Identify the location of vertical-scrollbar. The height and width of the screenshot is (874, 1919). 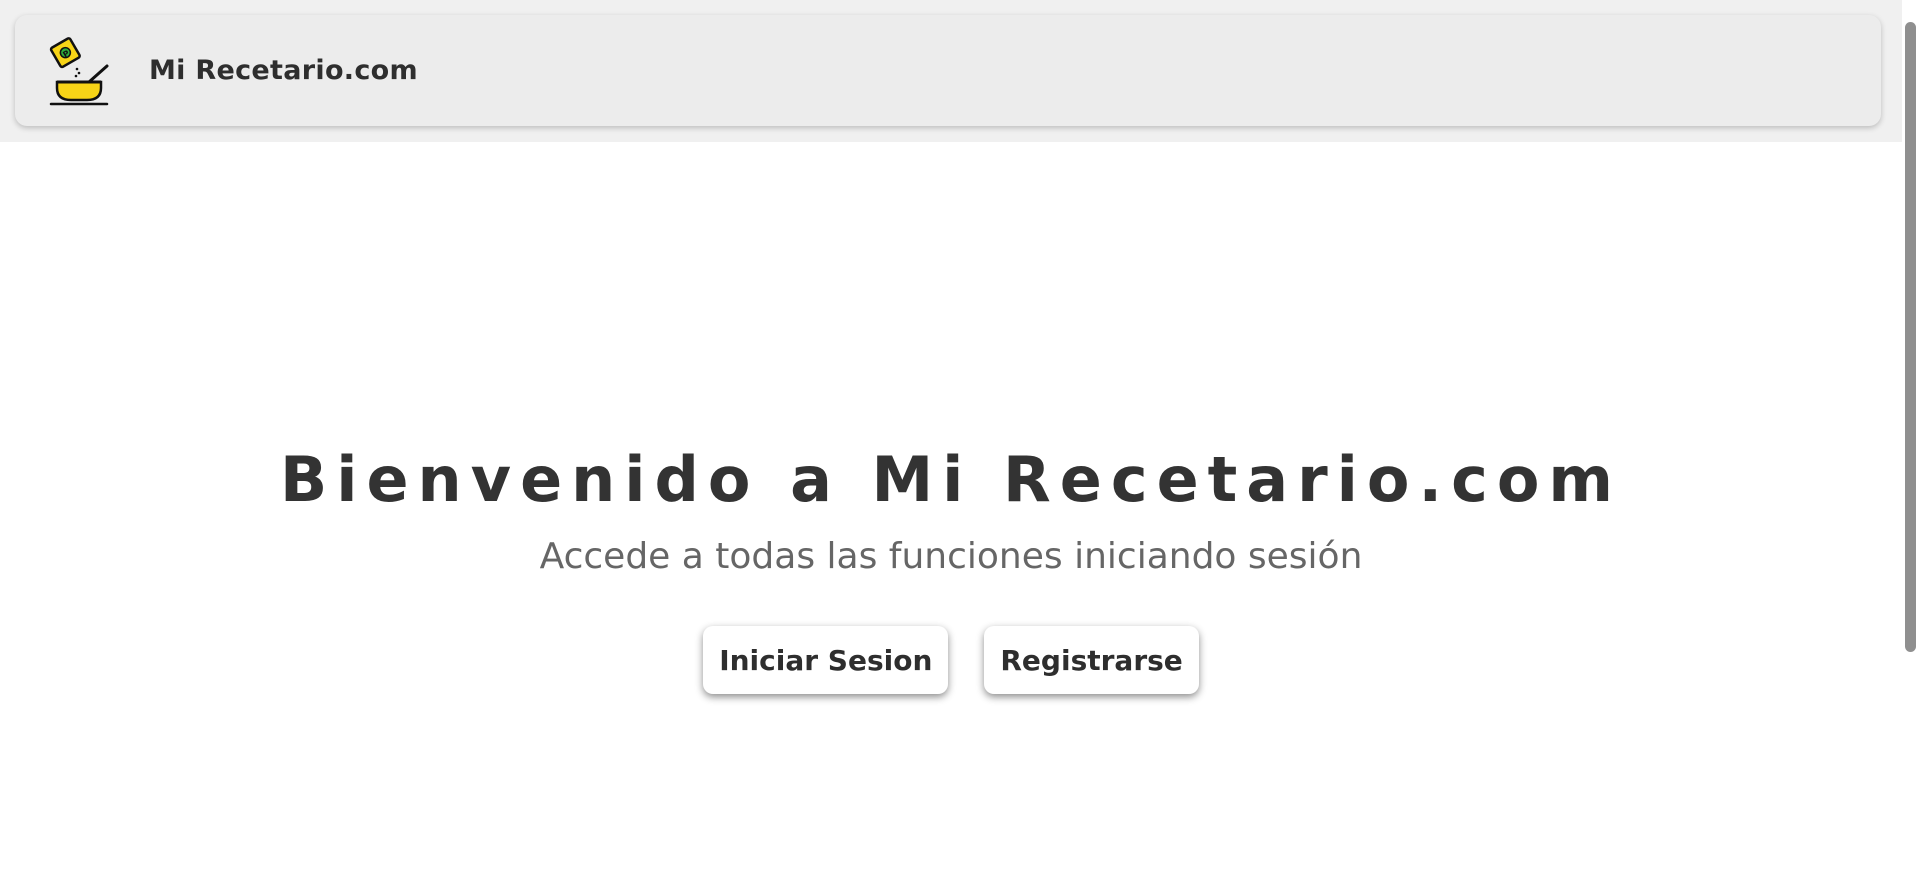
(1910, 437).